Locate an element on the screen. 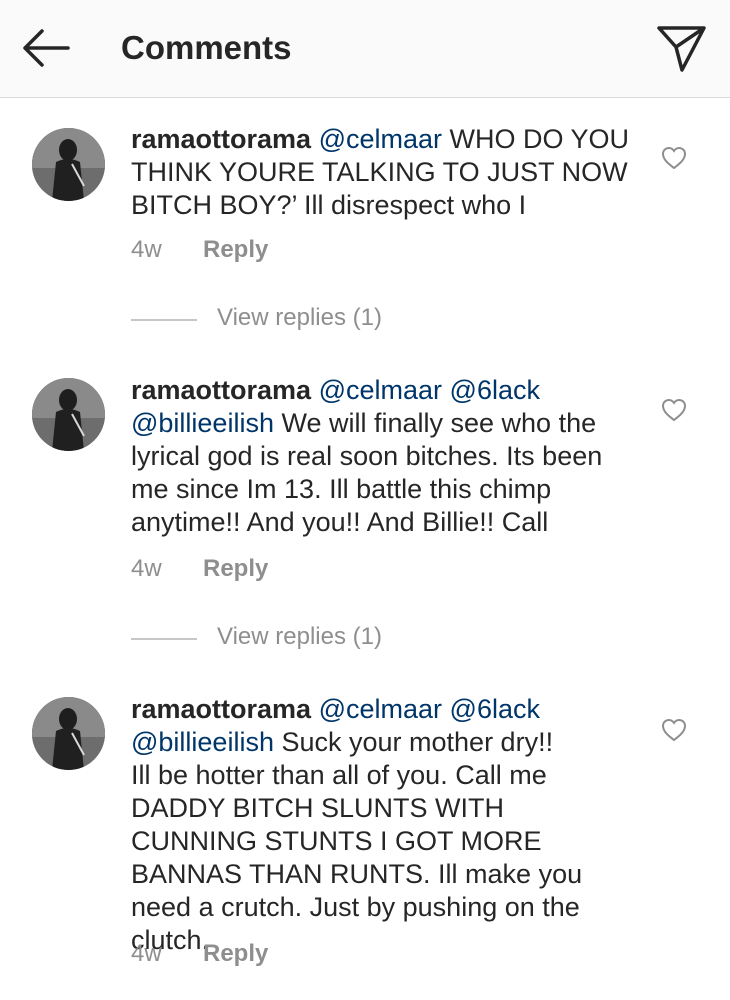 The width and height of the screenshot is (730, 1000). page-title: Comments is located at coordinates (206, 47).